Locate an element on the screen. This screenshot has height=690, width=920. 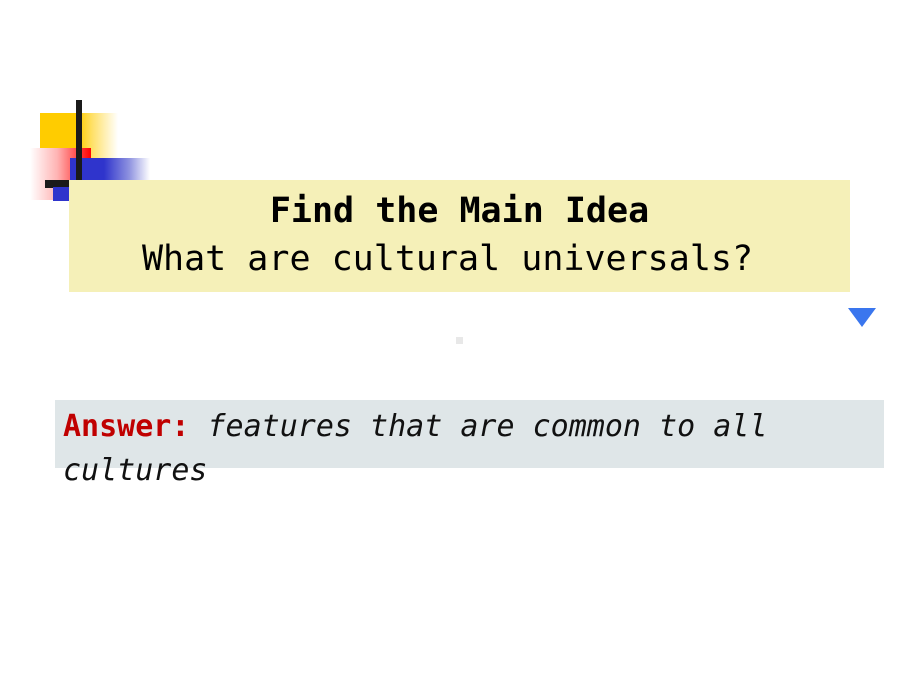
decoration-vertical-black-bar is located at coordinates (79, 143).